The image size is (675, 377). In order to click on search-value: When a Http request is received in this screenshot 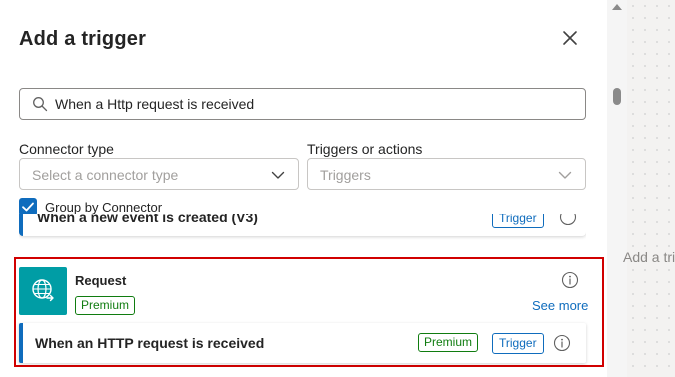, I will do `click(155, 104)`.